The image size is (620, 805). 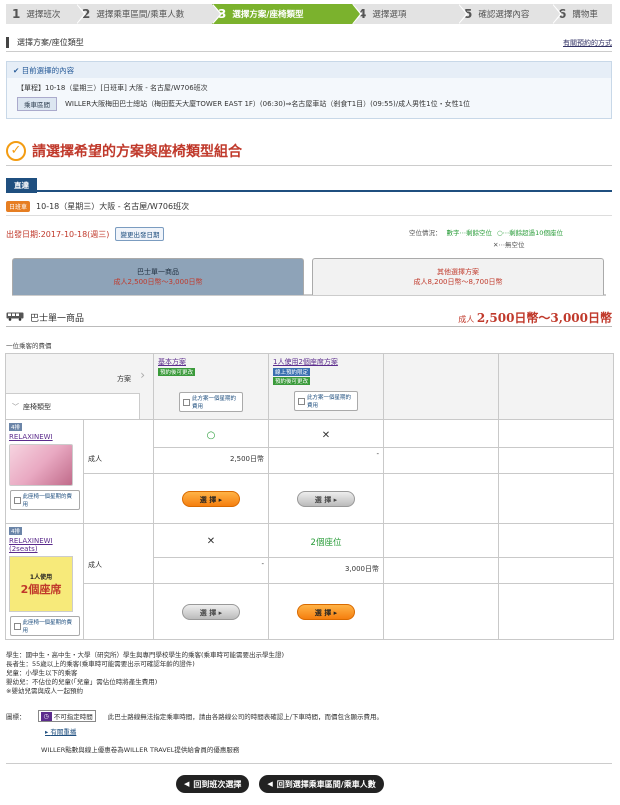 I want to click on step-1: 1 選擇班次, so click(x=46, y=14).